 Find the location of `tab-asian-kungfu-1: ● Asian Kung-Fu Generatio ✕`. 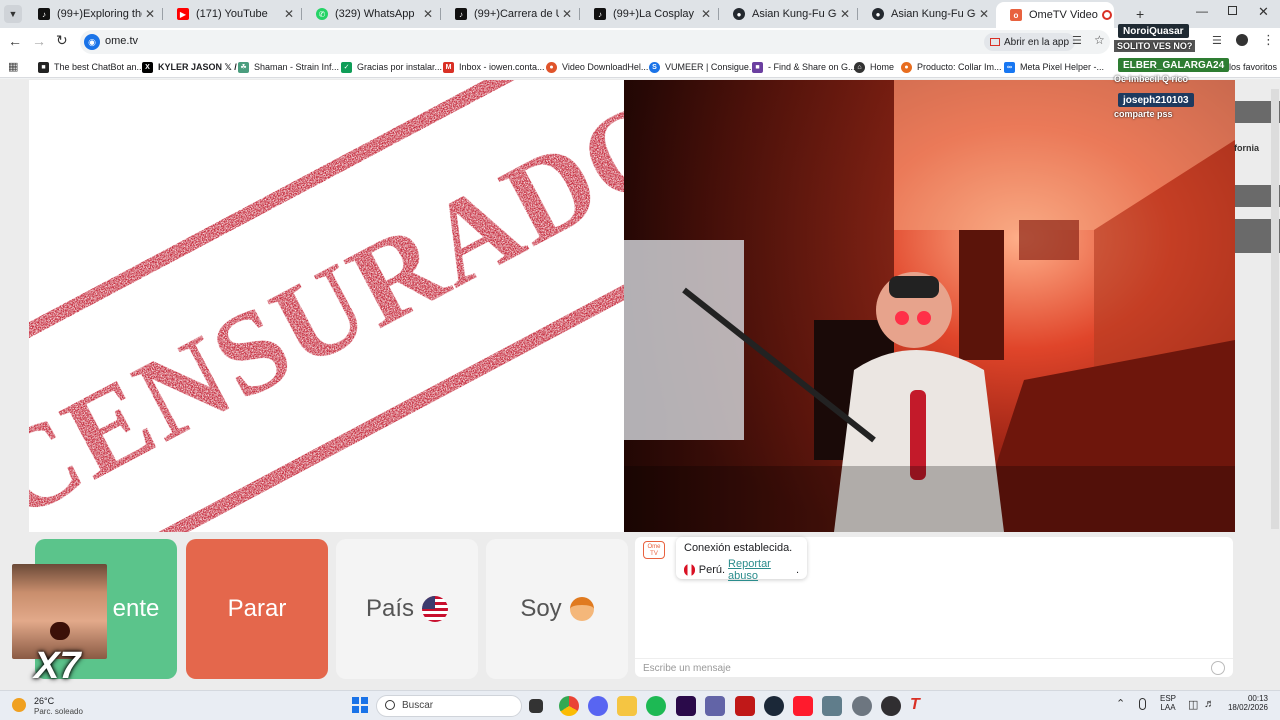

tab-asian-kungfu-1: ● Asian Kung-Fu Generatio ✕ is located at coordinates (788, 14).